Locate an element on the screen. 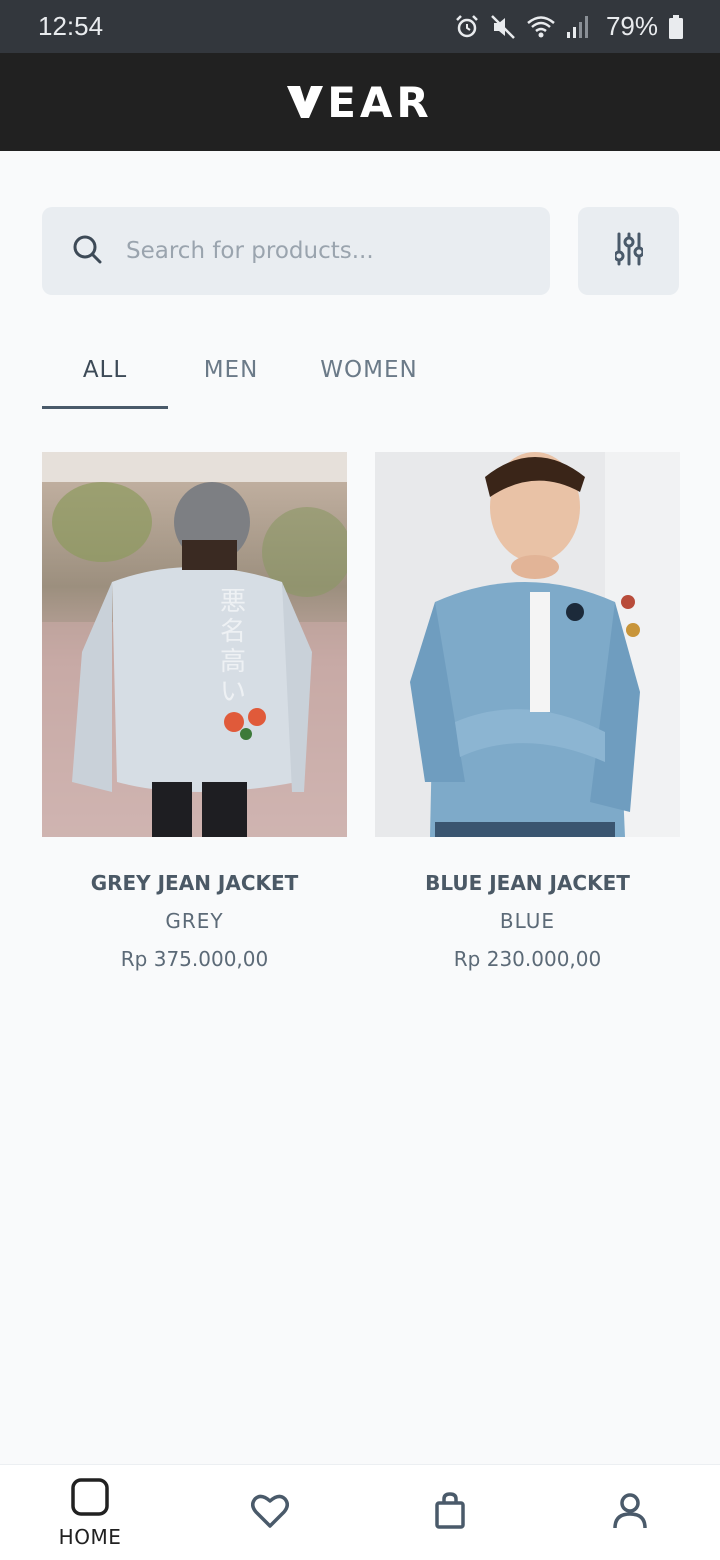 Image resolution: width=720 pixels, height=1560 pixels. product-color: BLUE is located at coordinates (527, 921).